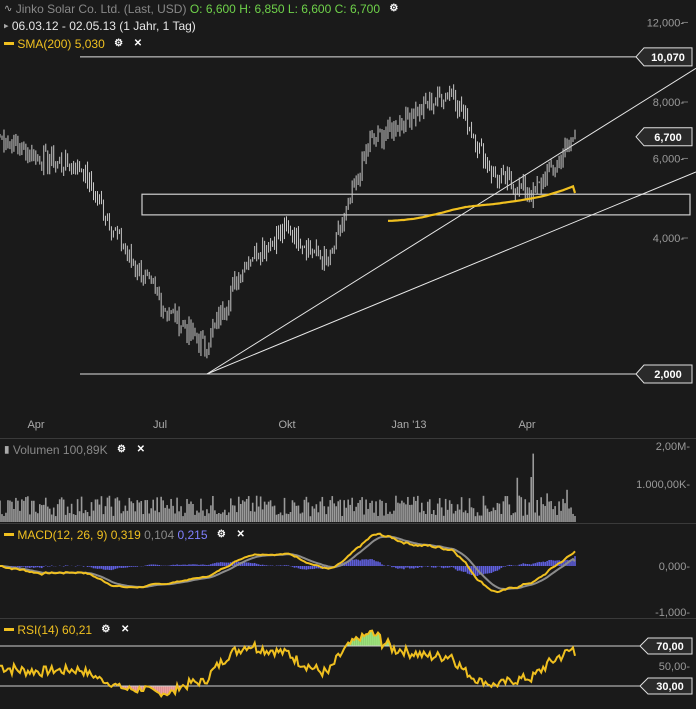 This screenshot has height=709, width=696. What do you see at coordinates (240, 534) in the screenshot?
I see `macd-close-icon: ✕` at bounding box center [240, 534].